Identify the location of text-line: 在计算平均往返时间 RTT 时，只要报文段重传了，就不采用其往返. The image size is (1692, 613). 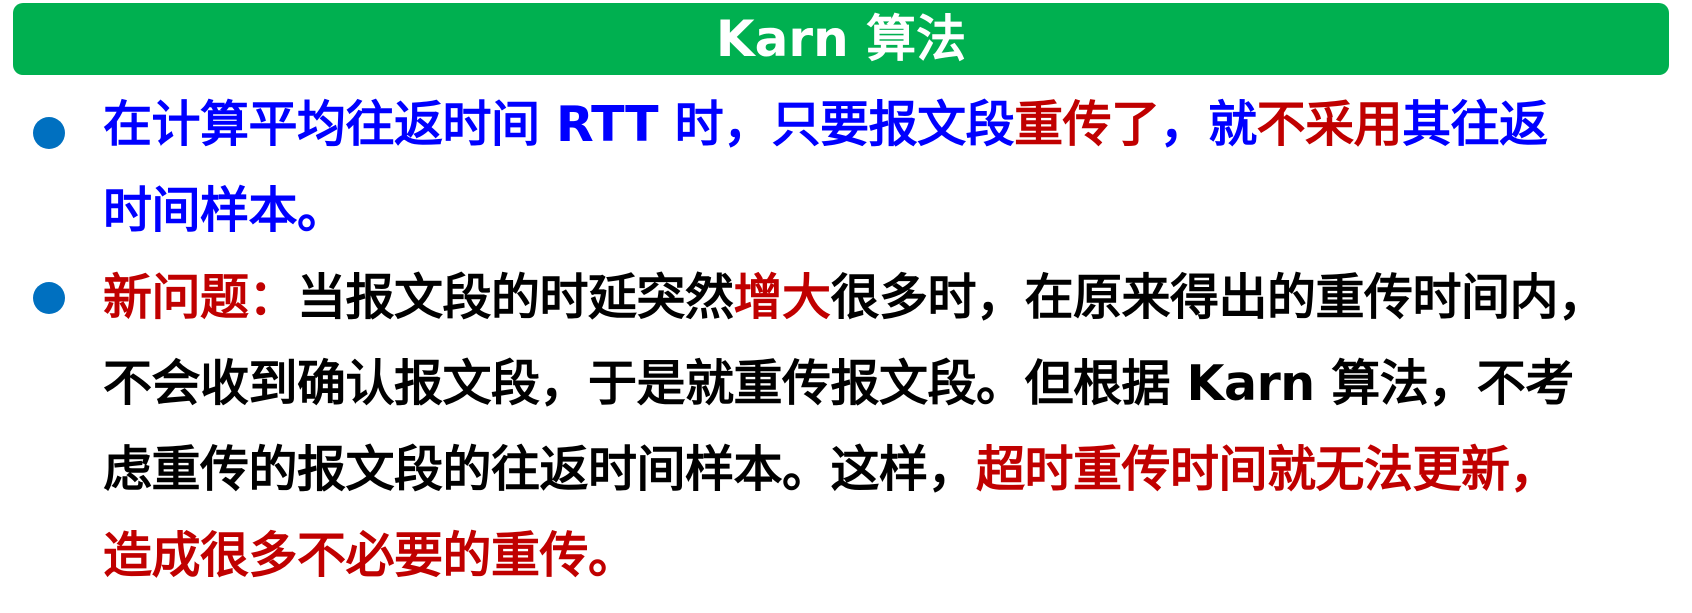
(897, 125).